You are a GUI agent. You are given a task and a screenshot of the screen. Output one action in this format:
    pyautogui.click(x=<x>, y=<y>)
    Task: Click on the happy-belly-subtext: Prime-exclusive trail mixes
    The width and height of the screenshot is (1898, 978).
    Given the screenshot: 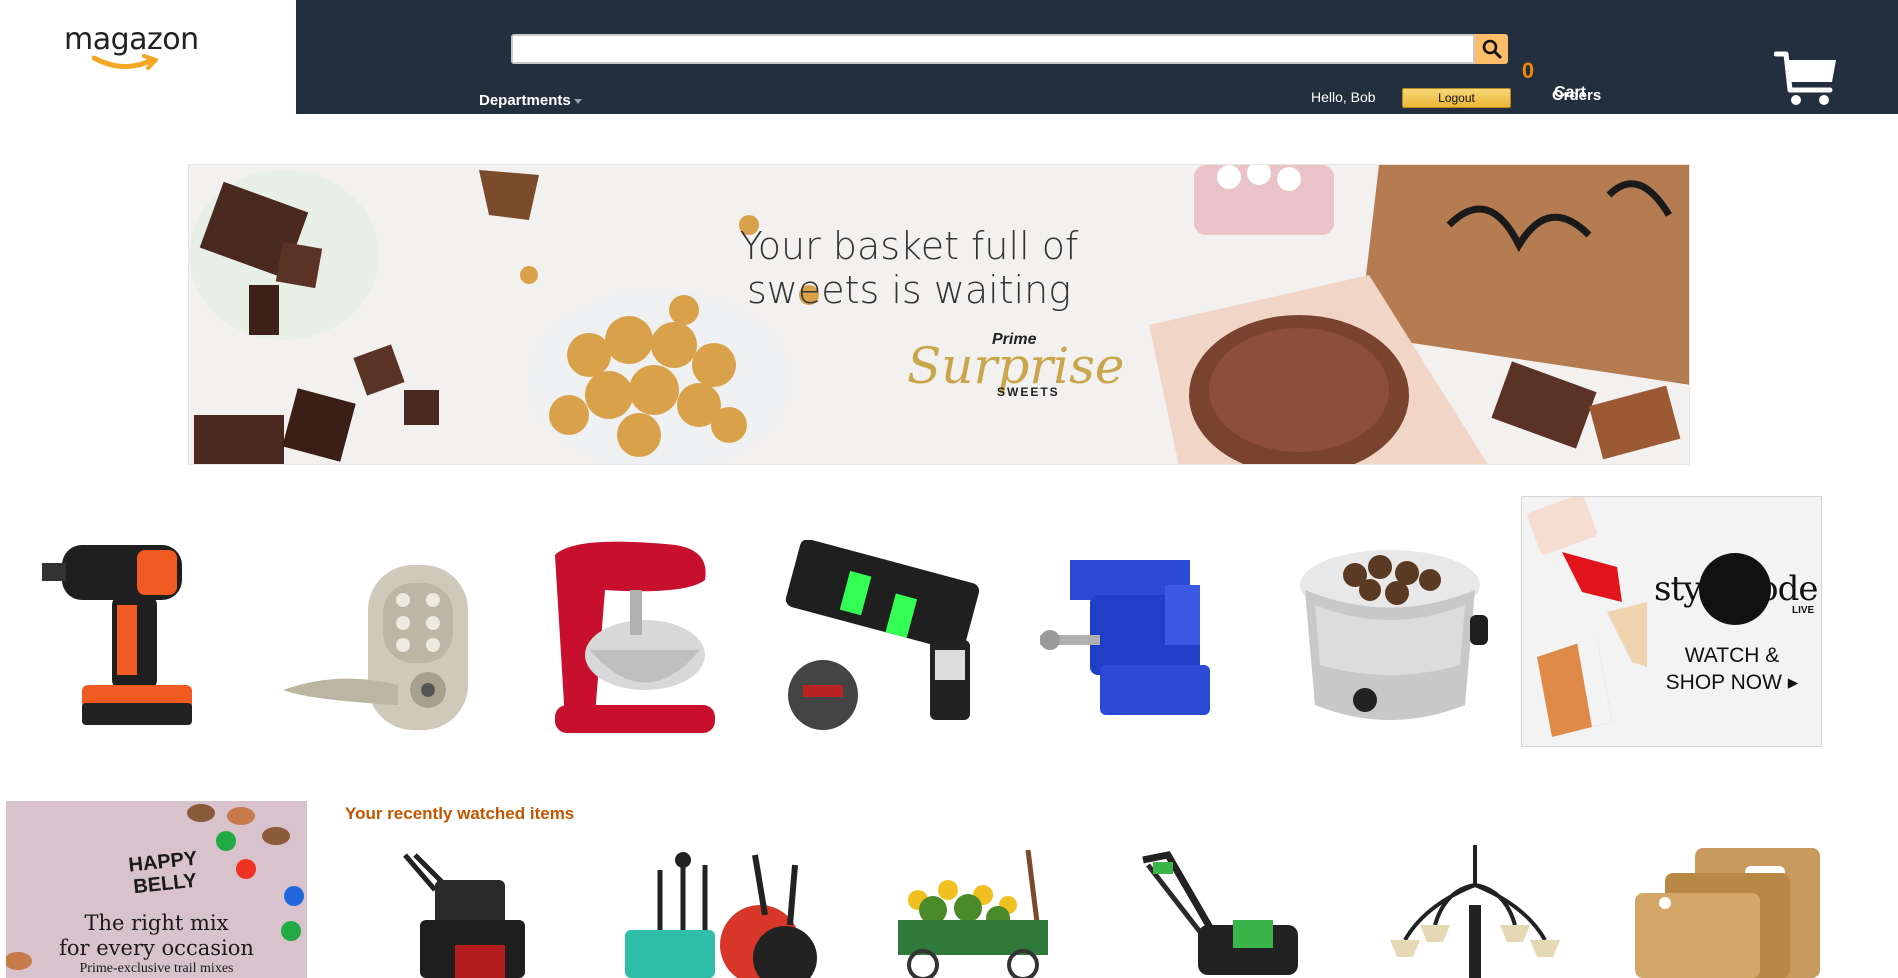 What is the action you would take?
    pyautogui.click(x=156, y=968)
    